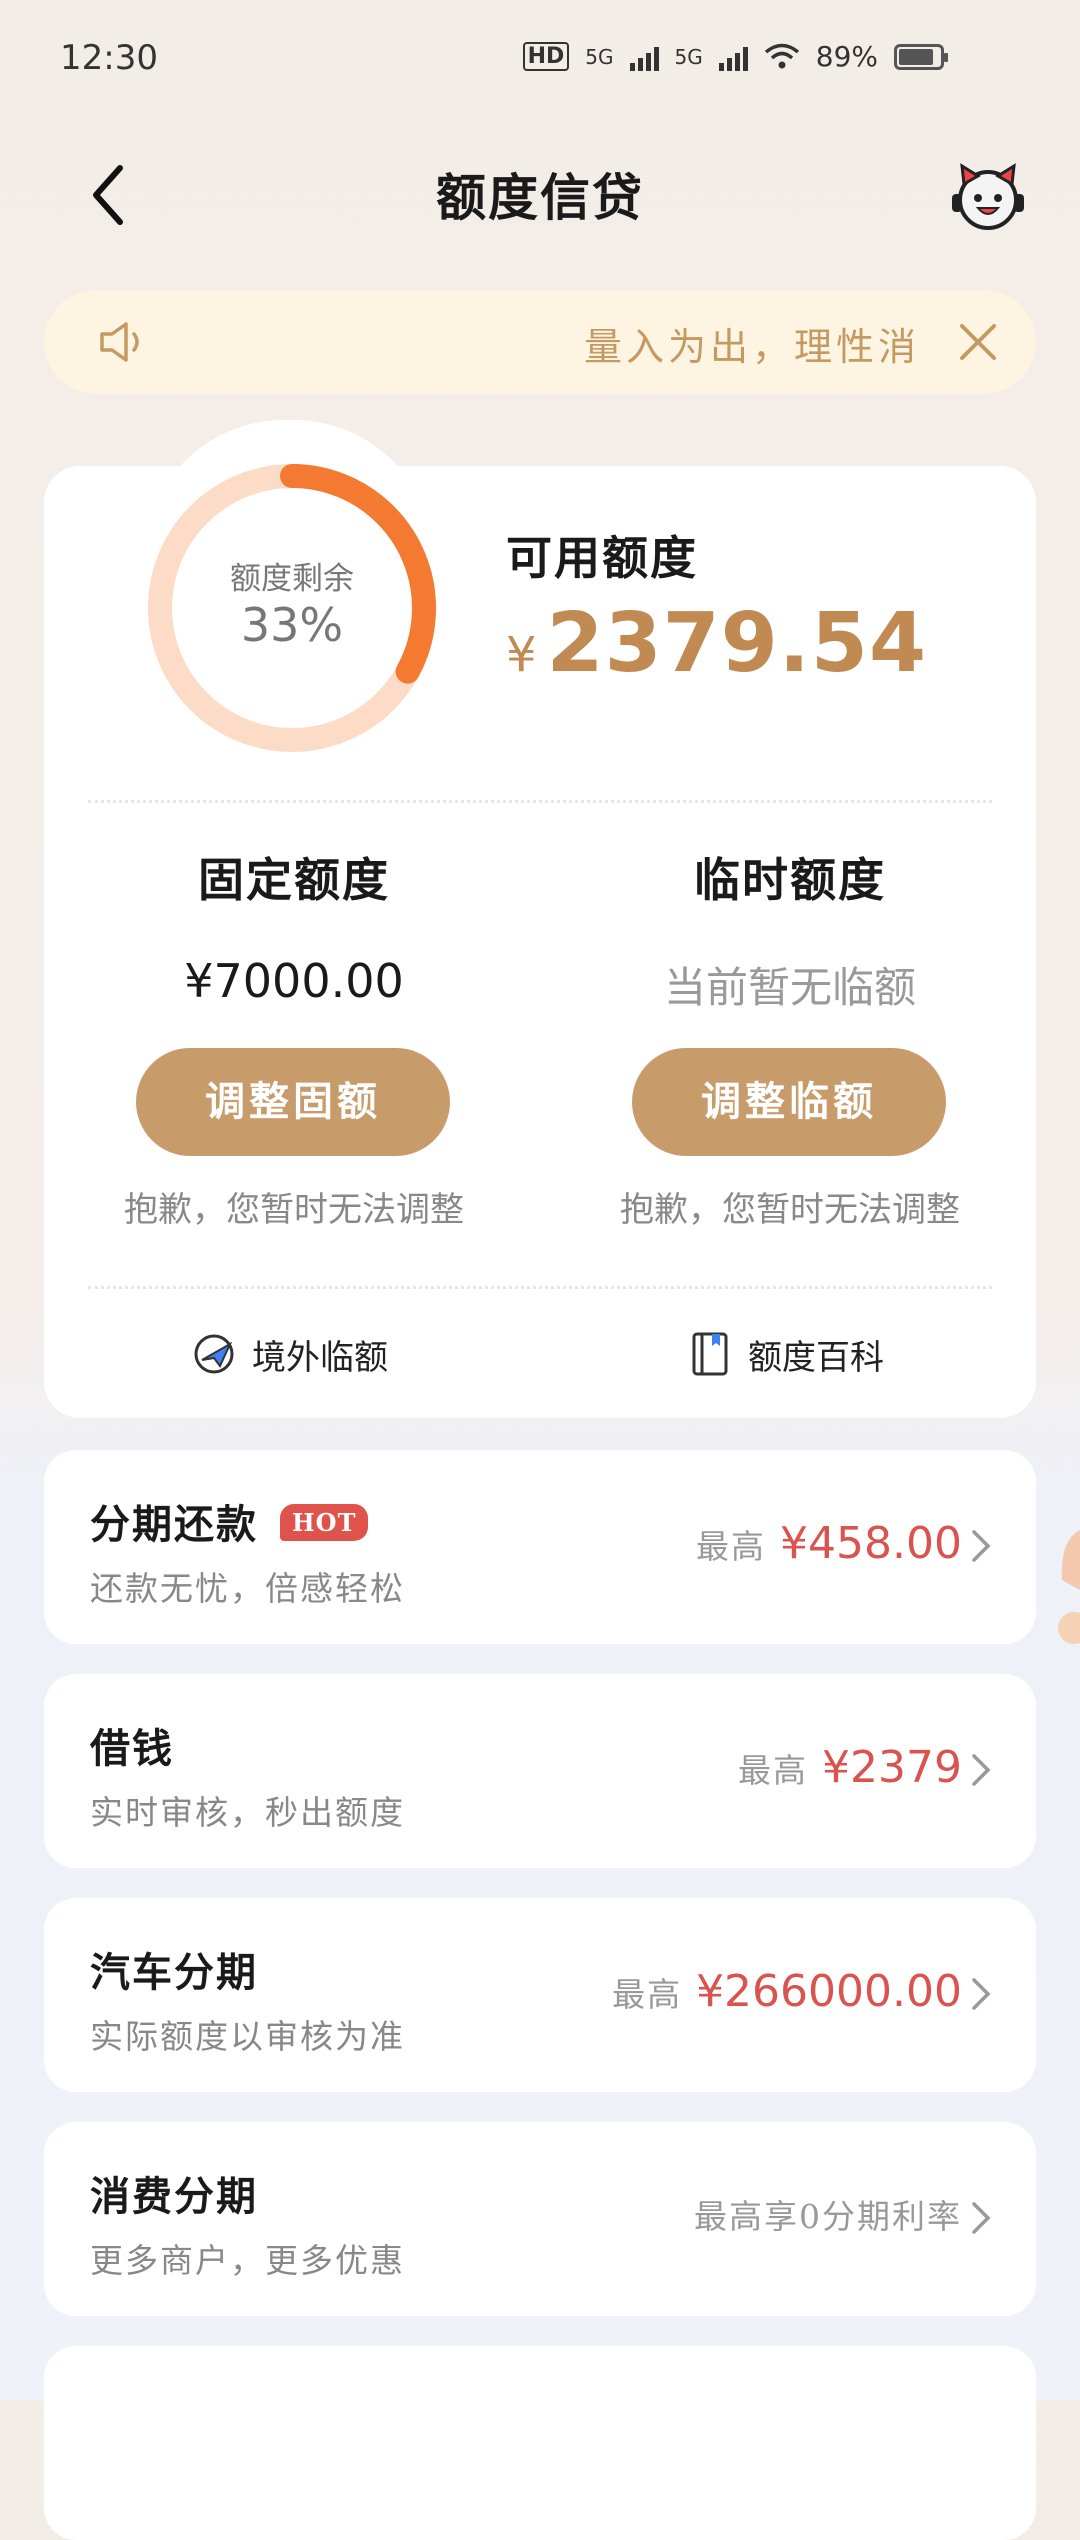 The height and width of the screenshot is (2540, 1080). I want to click on list-item-installment-repay: 分期还款 HOT 还款无忧，倍感轻松 最高 ¥458.00, so click(540, 1547).